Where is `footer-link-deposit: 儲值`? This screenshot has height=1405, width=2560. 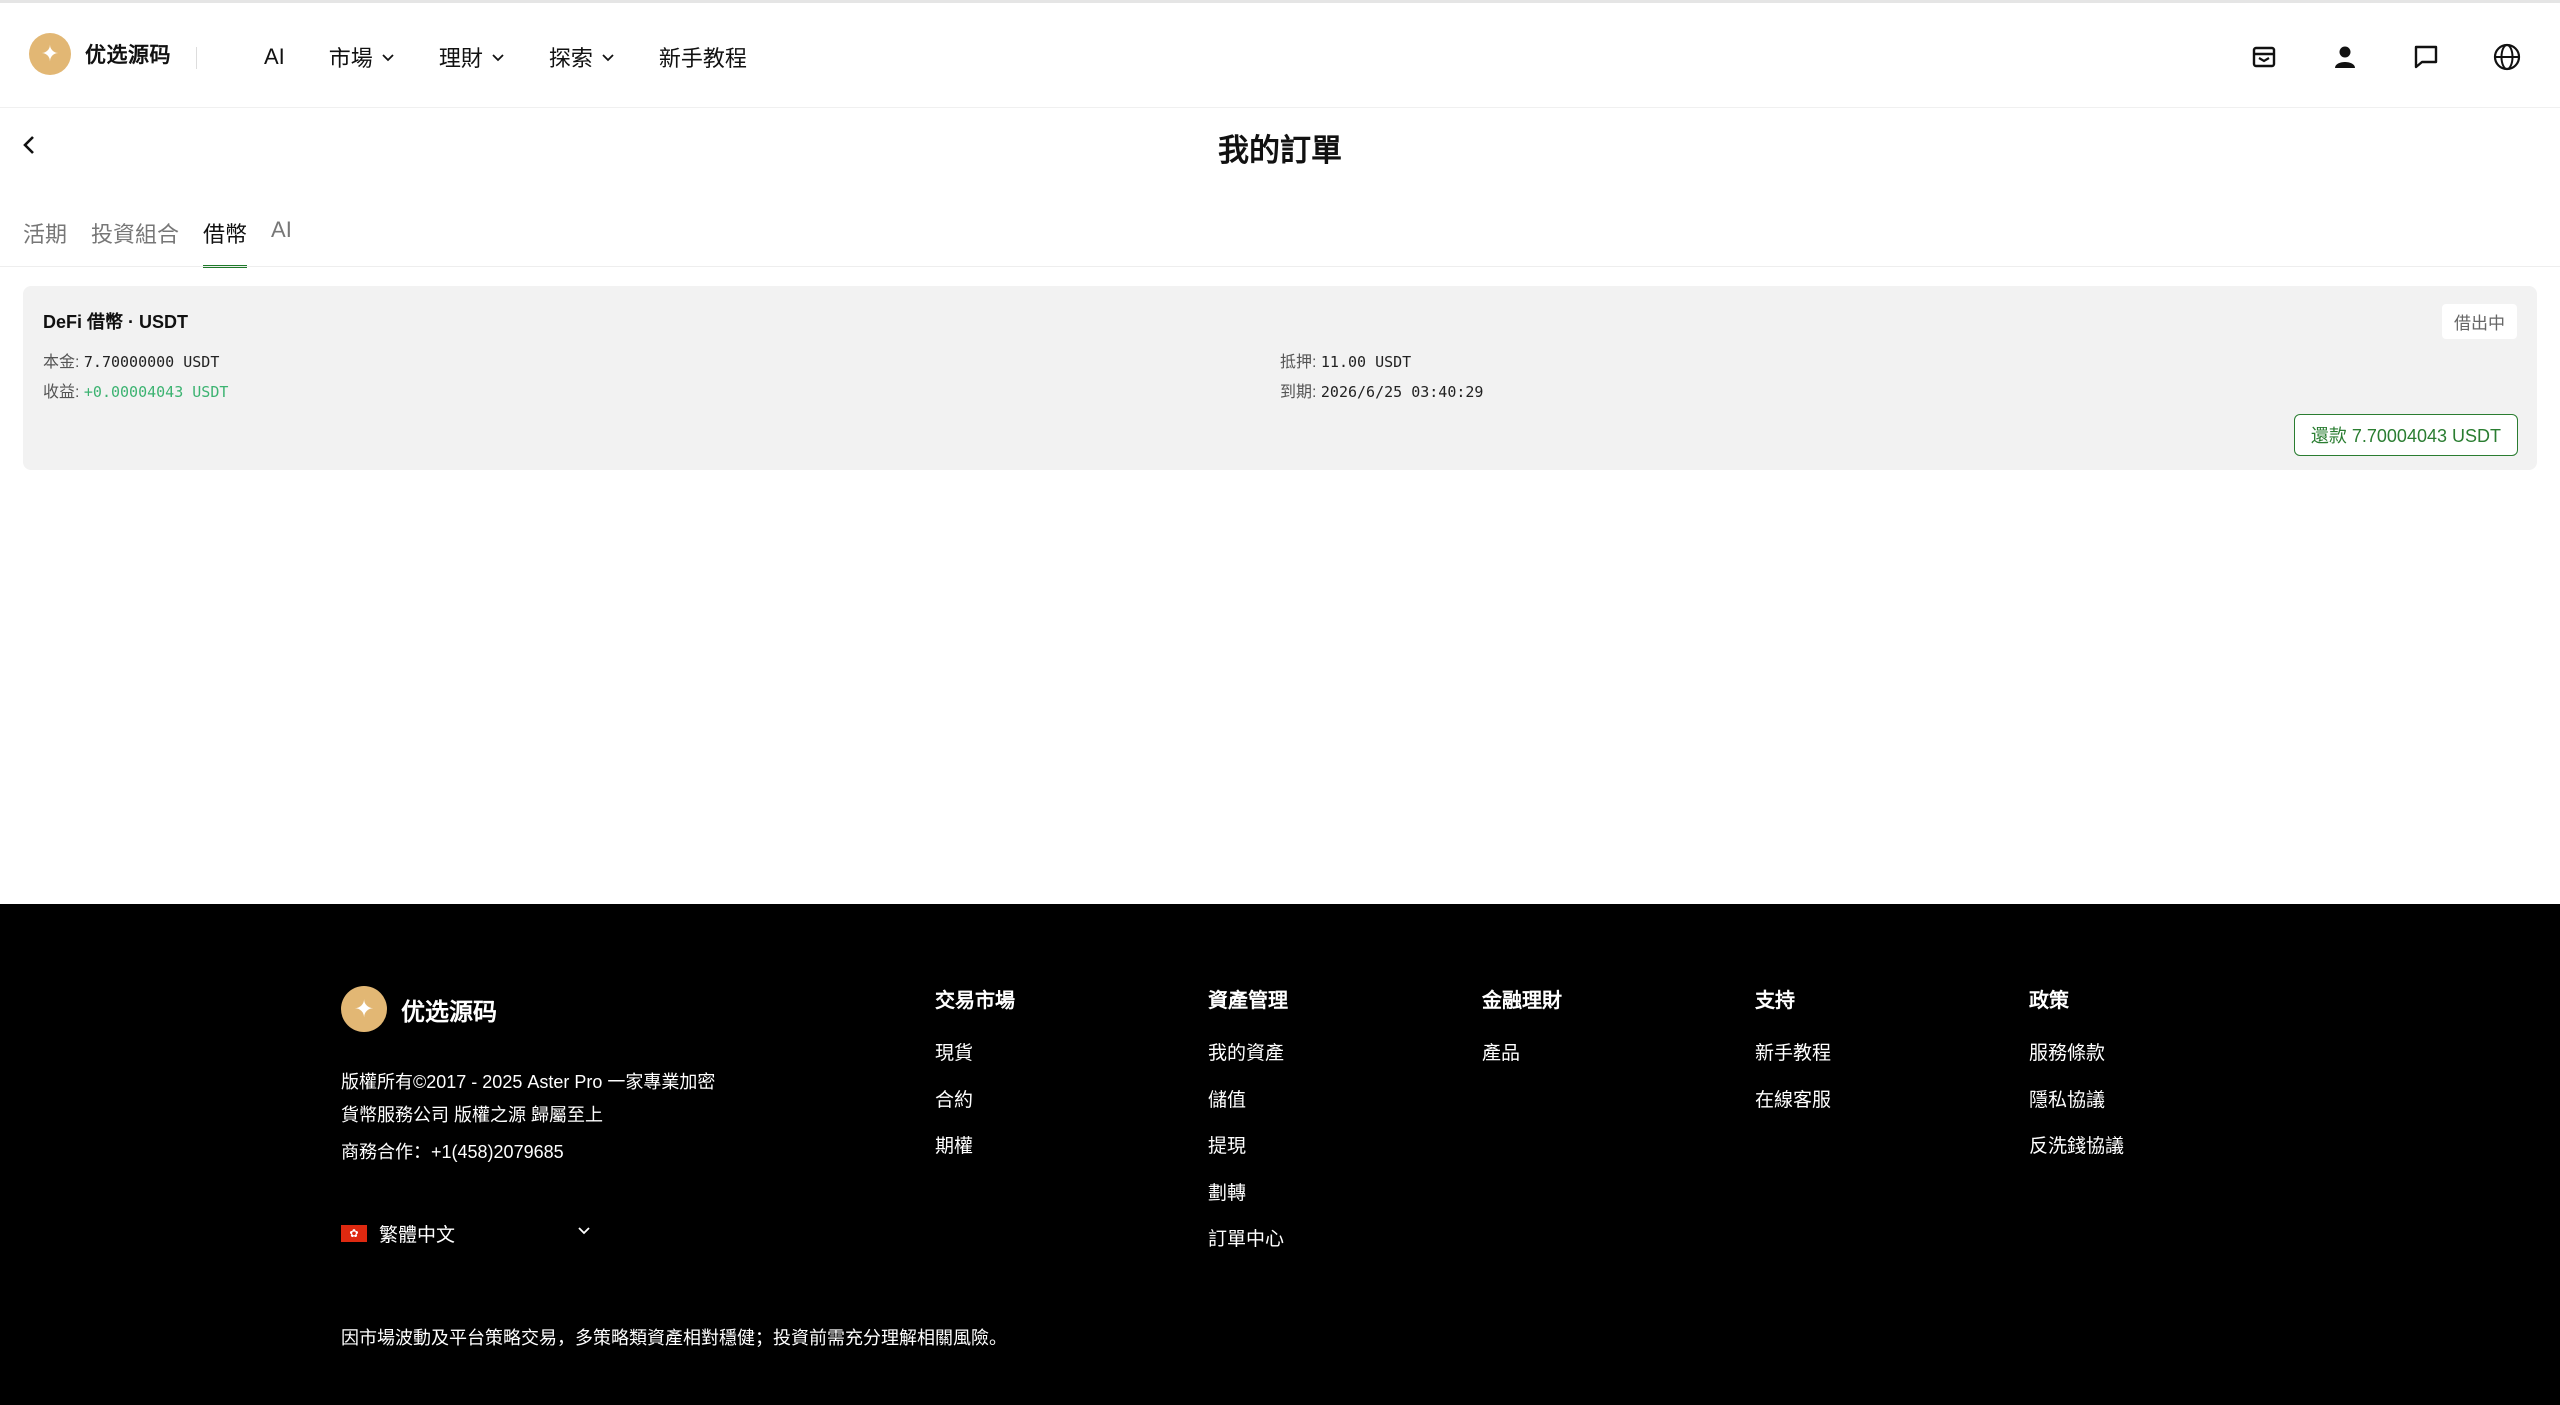 footer-link-deposit: 儲值 is located at coordinates (1248, 1101).